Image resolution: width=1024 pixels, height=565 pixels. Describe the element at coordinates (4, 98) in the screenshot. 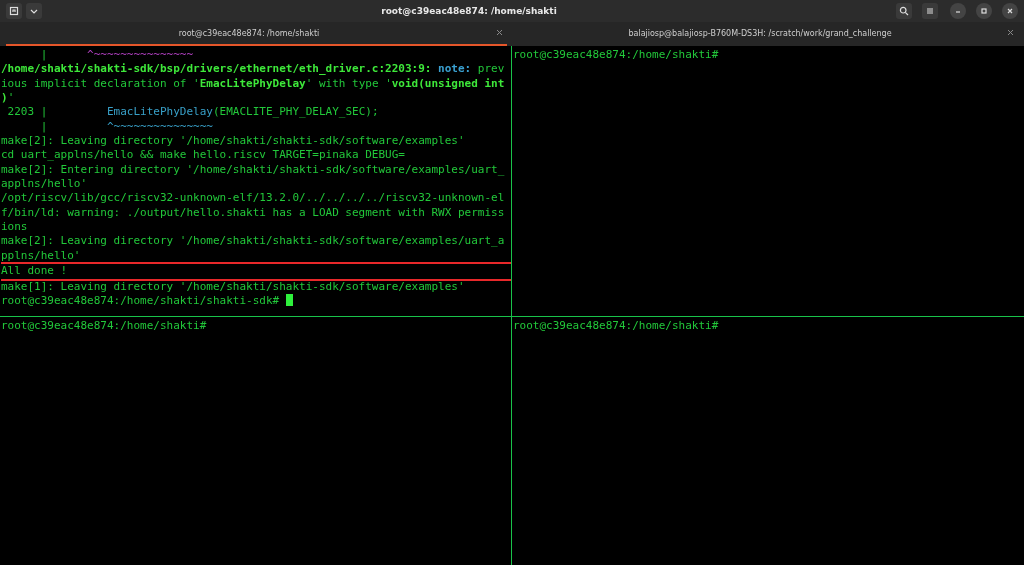

I see `terminal-text: )` at that location.